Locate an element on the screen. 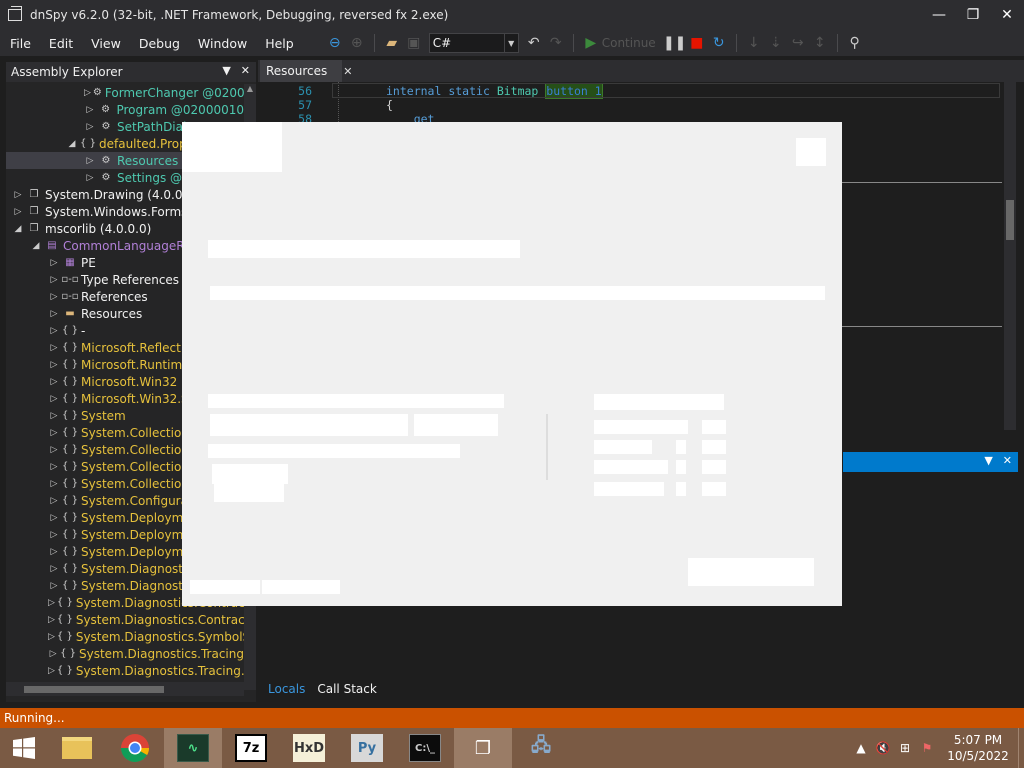  clock-time: 5:07 PM is located at coordinates (978, 740).